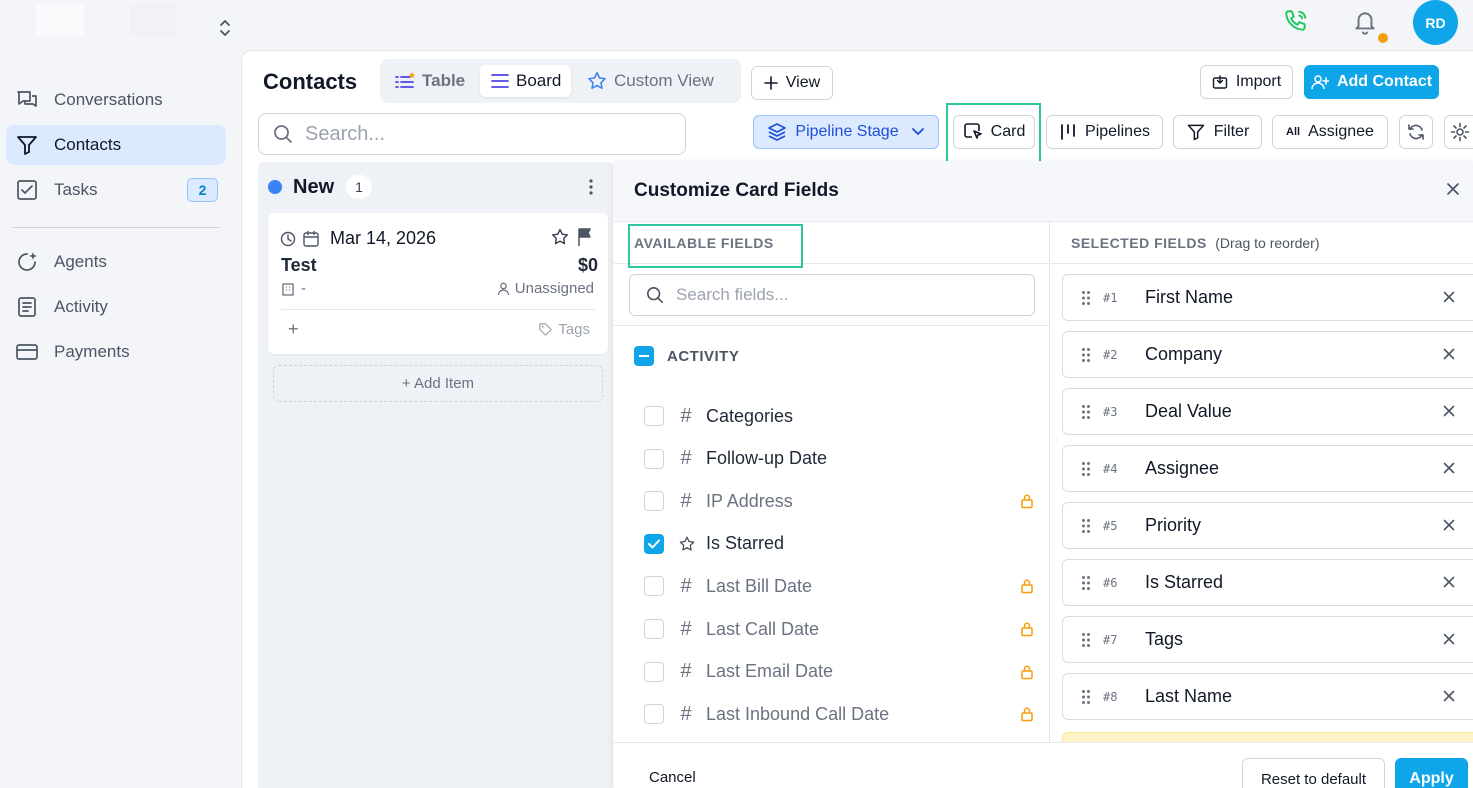  What do you see at coordinates (1267, 696) in the screenshot?
I see `selected-field-row: #8 Last Name` at bounding box center [1267, 696].